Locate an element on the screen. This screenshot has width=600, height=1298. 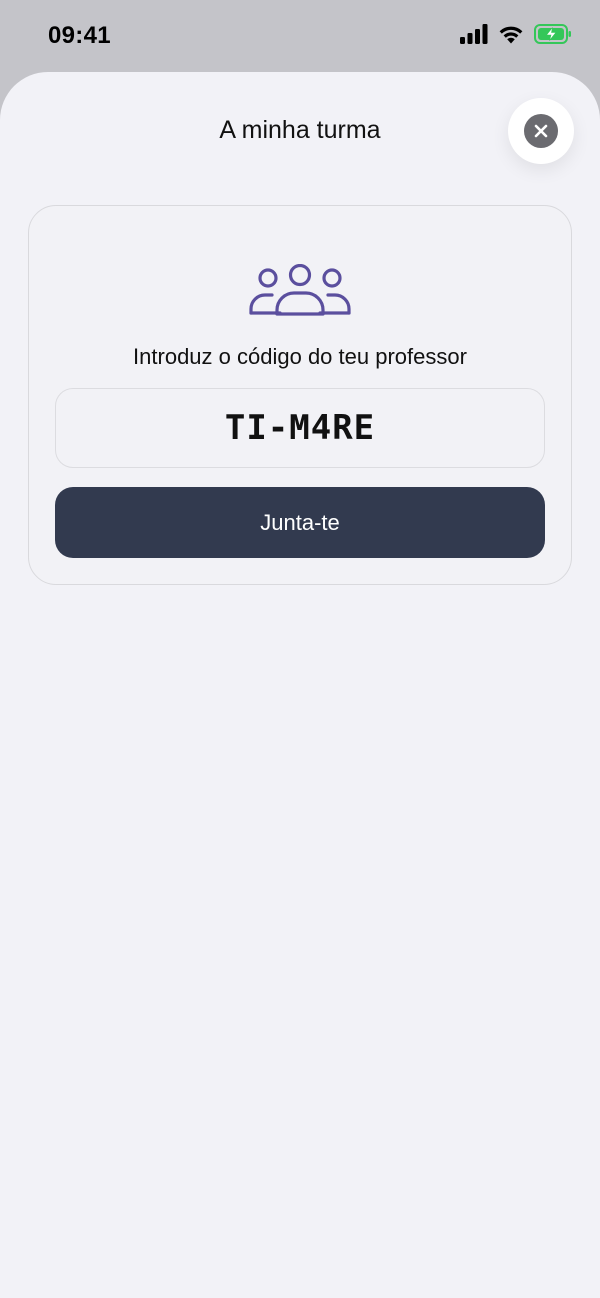
status-bar: 09:41 is located at coordinates (300, 36).